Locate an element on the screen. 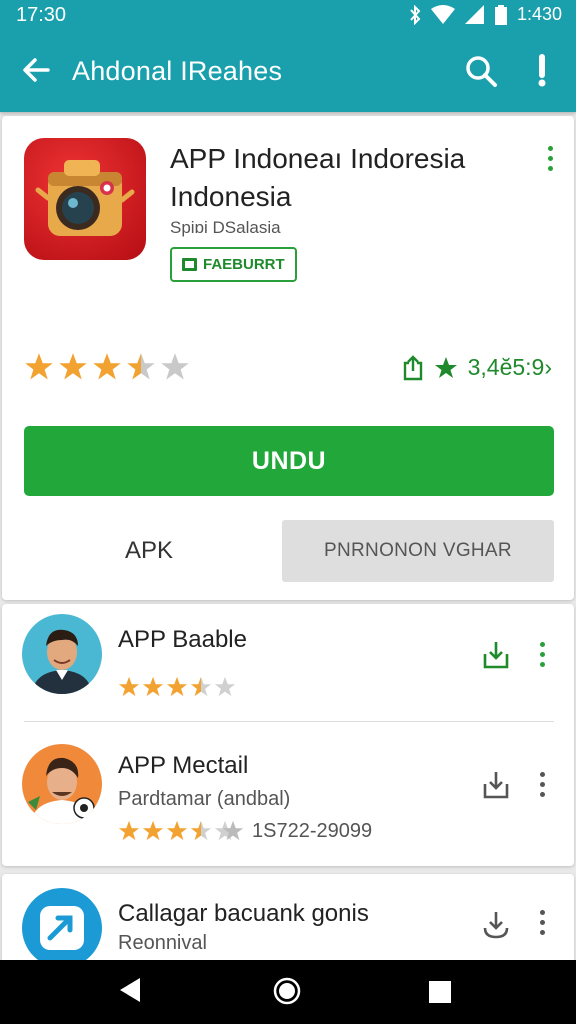 The image size is (576, 1024). status-icons: 1:430 is located at coordinates (485, 14).